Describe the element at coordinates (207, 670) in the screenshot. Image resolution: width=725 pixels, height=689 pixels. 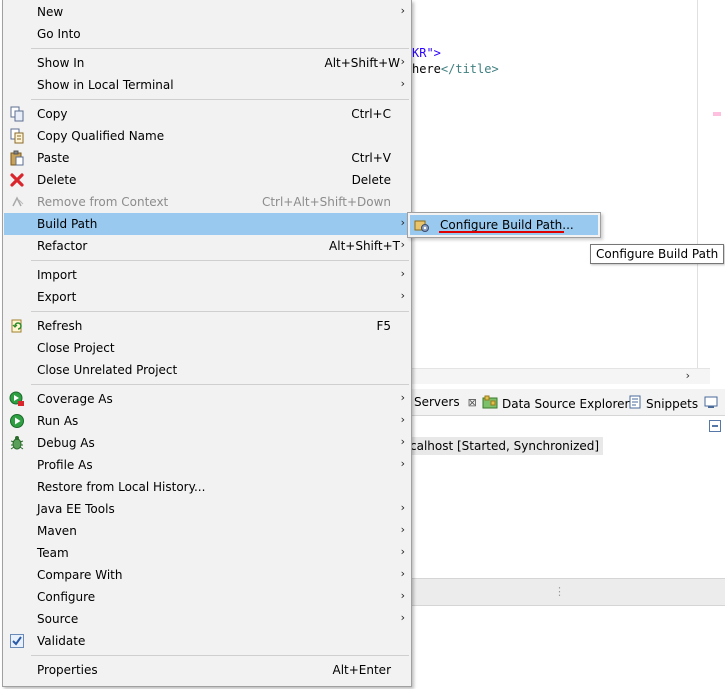
I see `menu-item-properties: Properties Alt+Enter` at that location.